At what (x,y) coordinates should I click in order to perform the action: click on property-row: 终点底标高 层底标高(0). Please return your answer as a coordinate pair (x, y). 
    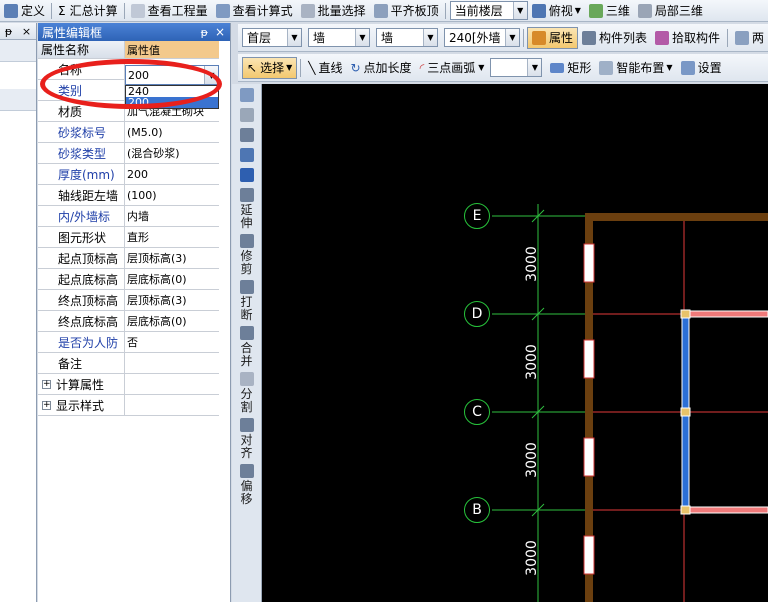
    Looking at the image, I should click on (128, 321).